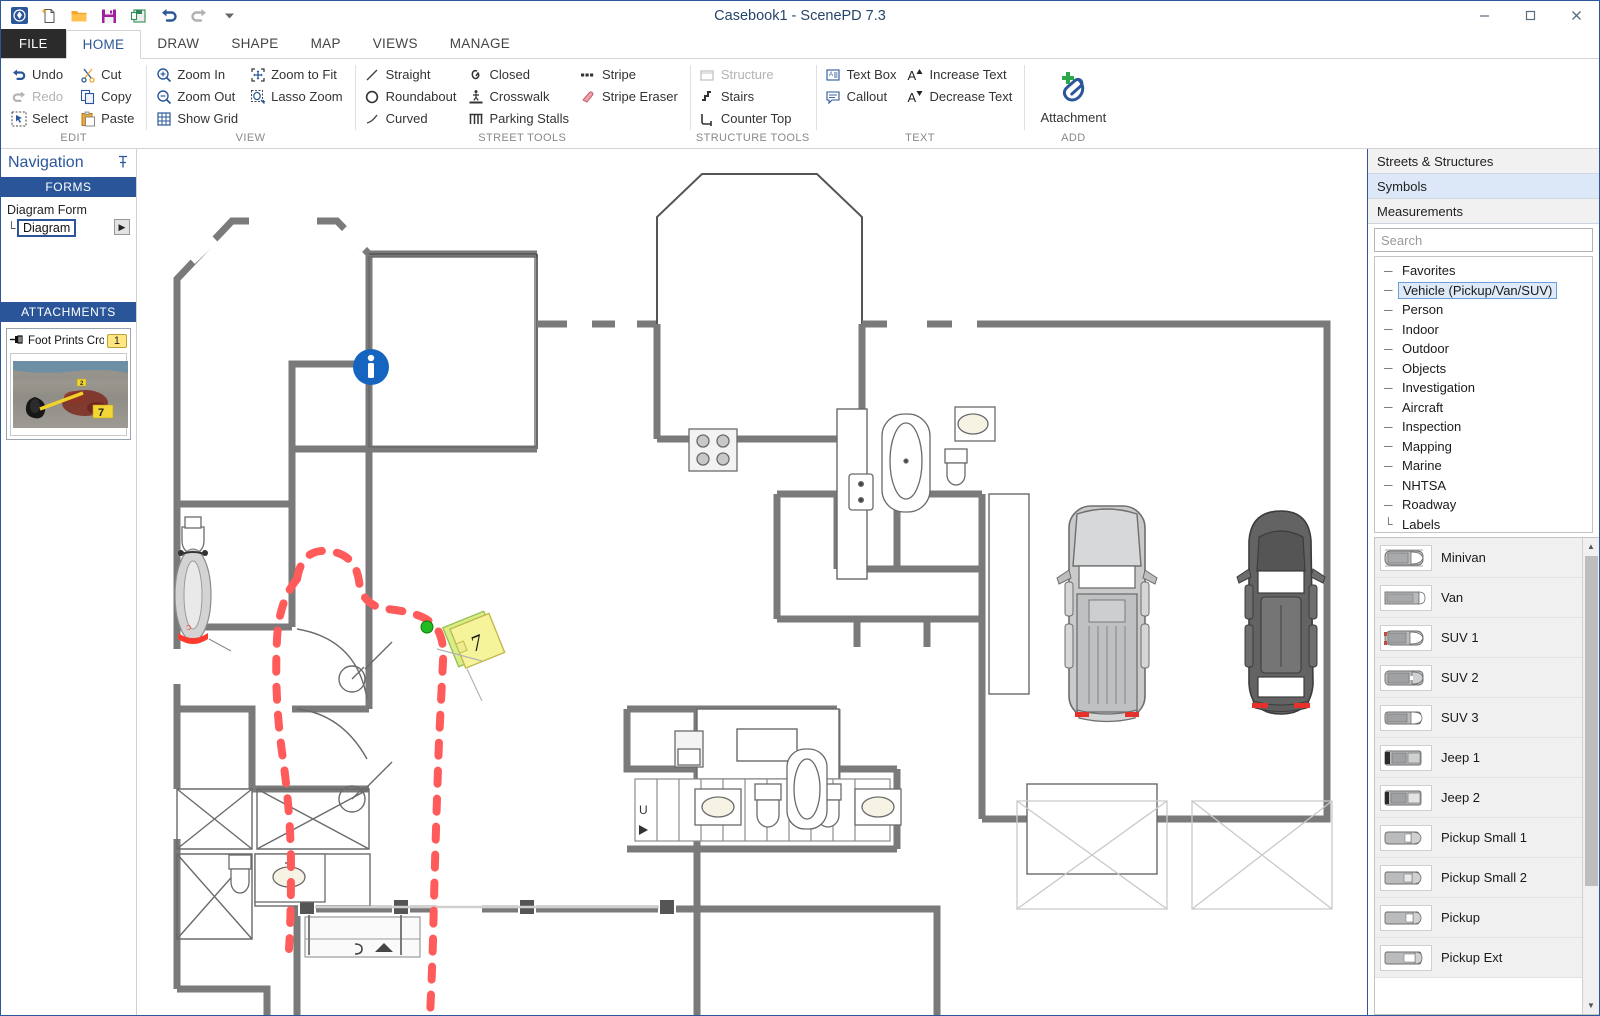 The image size is (1600, 1016). What do you see at coordinates (1483, 369) in the screenshot?
I see `tree-item-objects: ─ Objects` at bounding box center [1483, 369].